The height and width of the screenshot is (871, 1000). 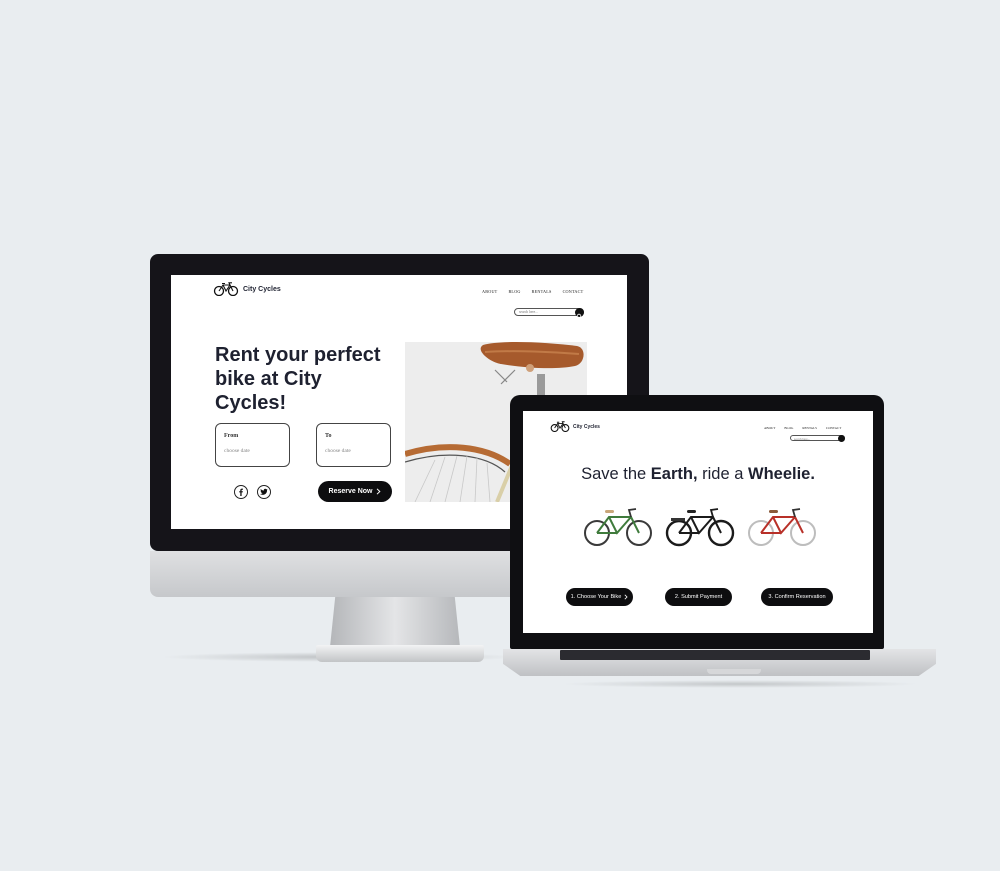 What do you see at coordinates (328, 436) in the screenshot?
I see `to-label: To` at bounding box center [328, 436].